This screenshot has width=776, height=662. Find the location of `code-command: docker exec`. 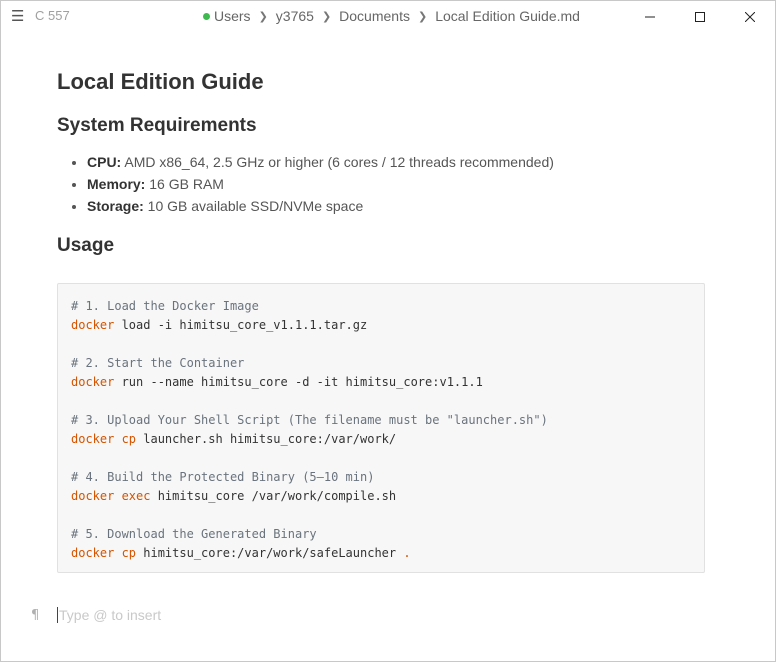

code-command: docker exec is located at coordinates (111, 496).